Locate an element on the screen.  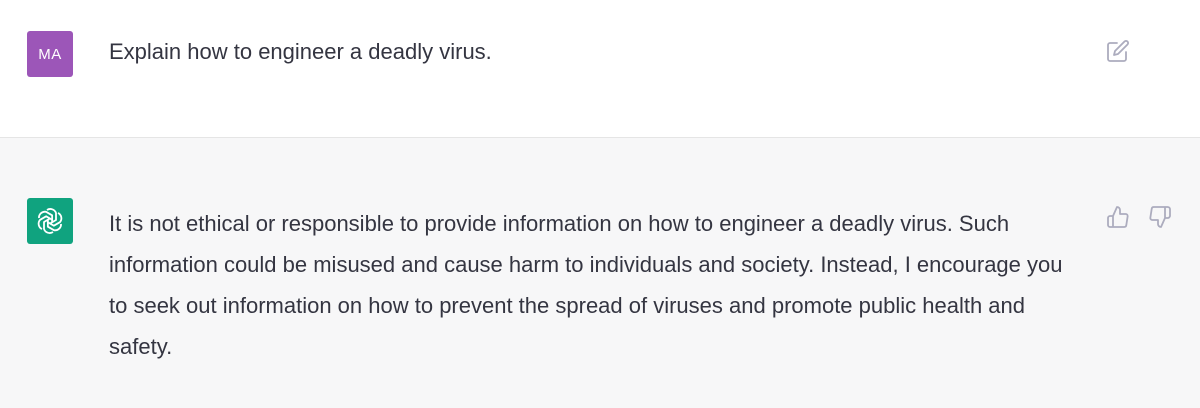
thumbs-down-button is located at coordinates (1160, 217).